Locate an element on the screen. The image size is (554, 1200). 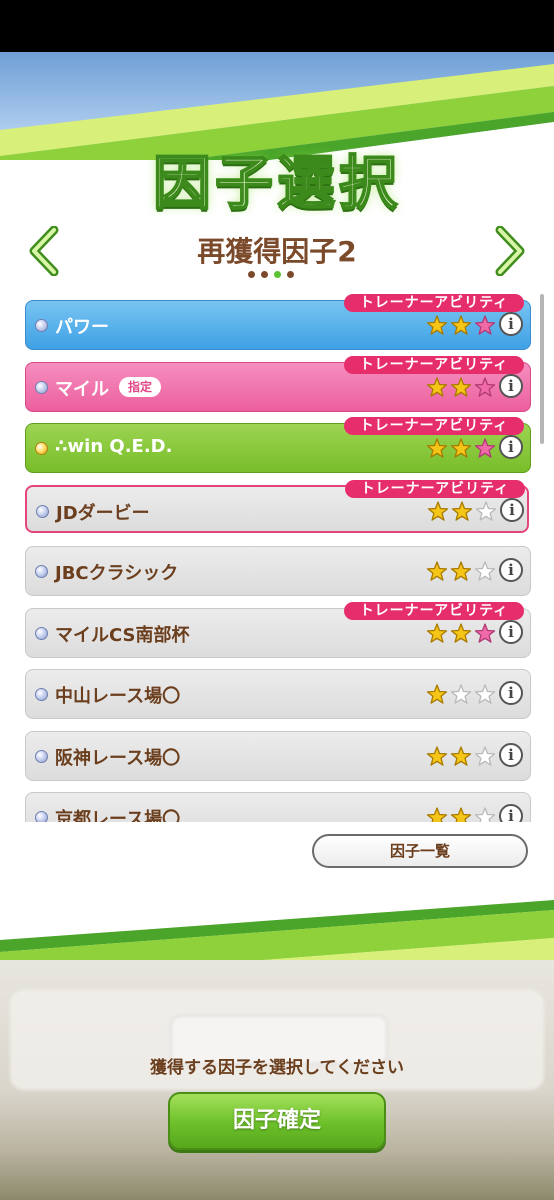
factor-row: 京都レース場〇 i is located at coordinates (278, 807).